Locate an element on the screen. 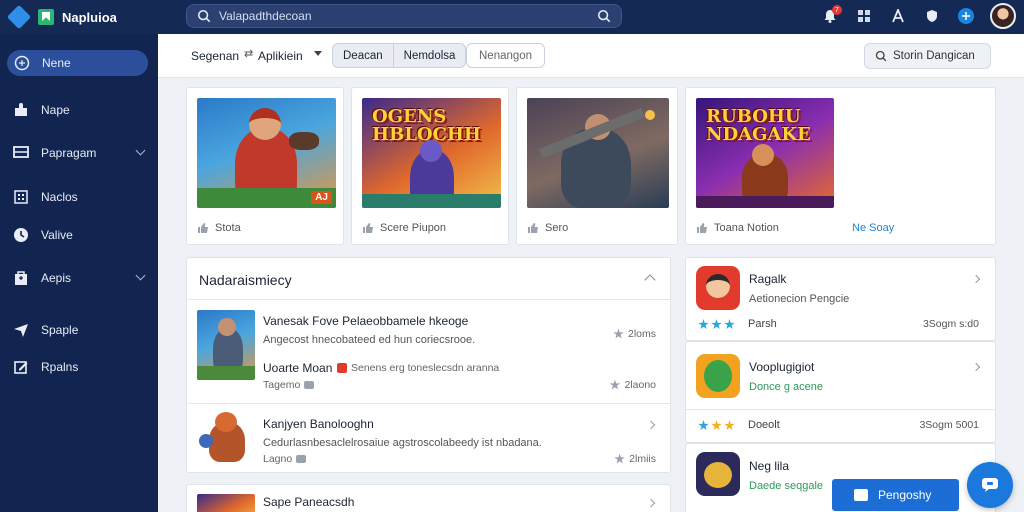  checkbox-icon is located at coordinates (861, 495).